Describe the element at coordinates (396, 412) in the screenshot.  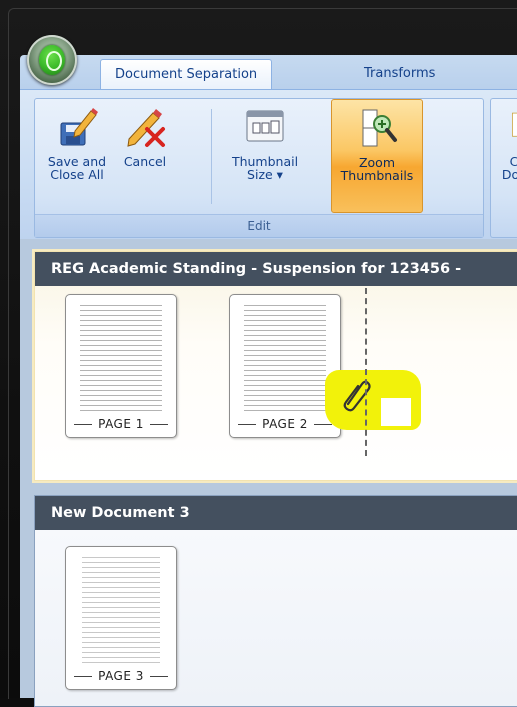
I see `highlight-gap` at that location.